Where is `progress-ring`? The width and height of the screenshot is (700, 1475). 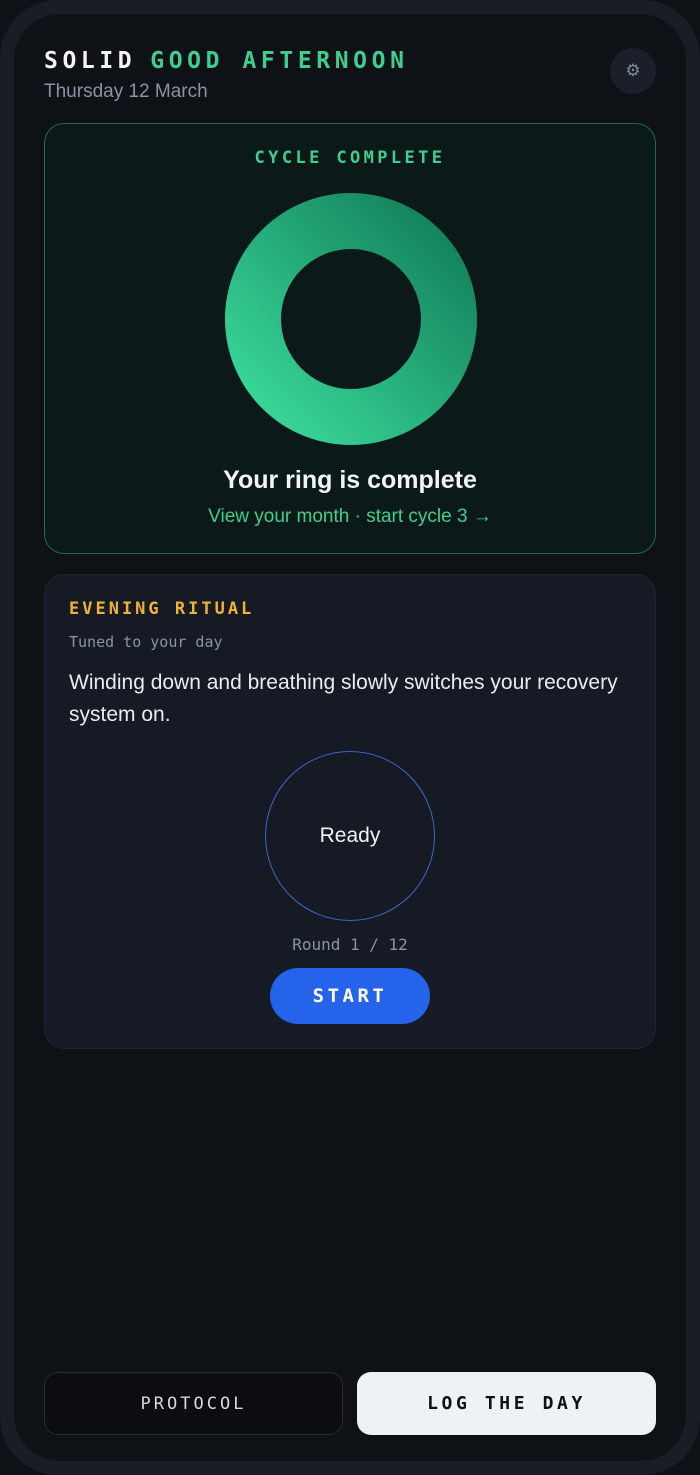 progress-ring is located at coordinates (351, 319).